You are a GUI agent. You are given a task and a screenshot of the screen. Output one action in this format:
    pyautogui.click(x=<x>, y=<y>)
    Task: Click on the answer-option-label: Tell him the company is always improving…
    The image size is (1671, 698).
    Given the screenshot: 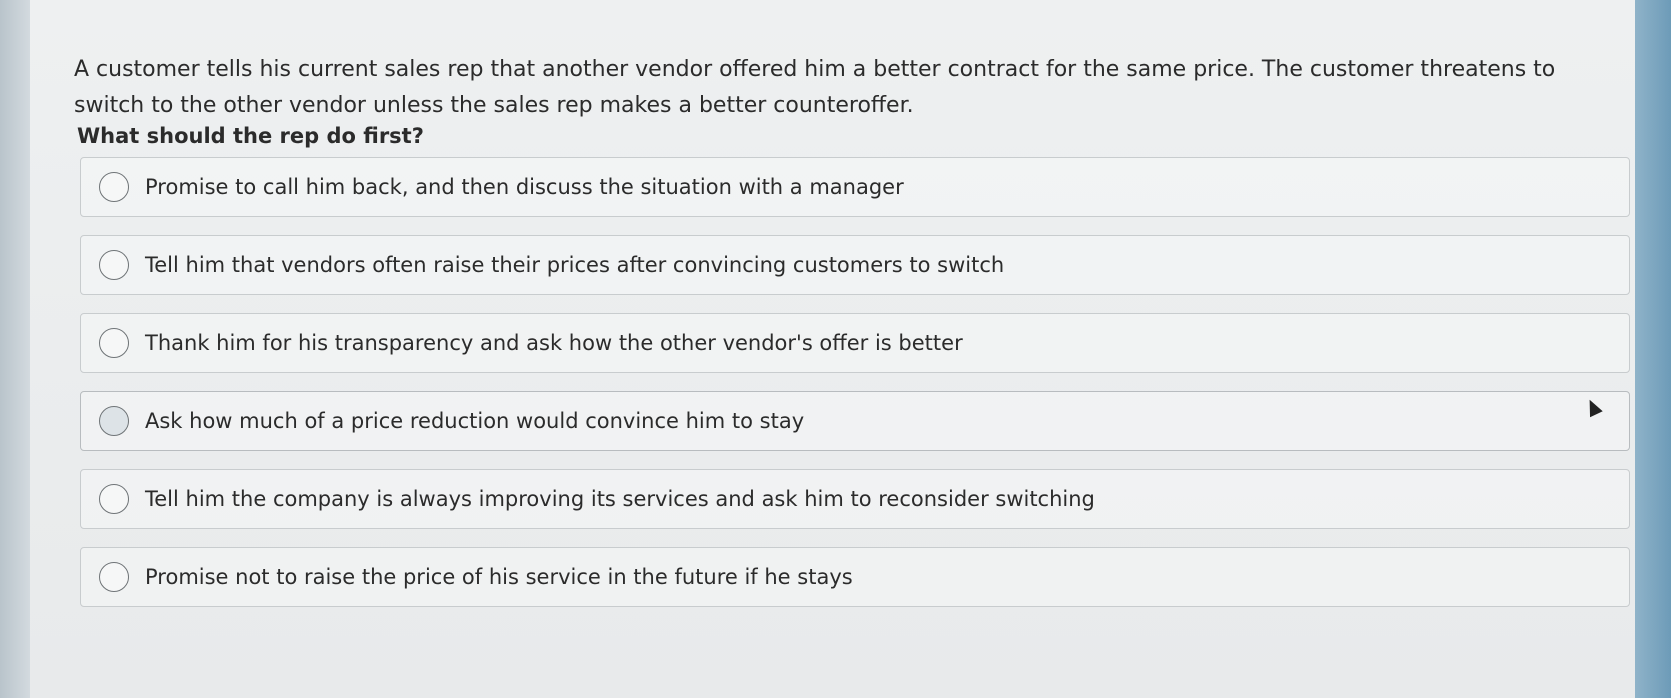 What is the action you would take?
    pyautogui.click(x=620, y=499)
    